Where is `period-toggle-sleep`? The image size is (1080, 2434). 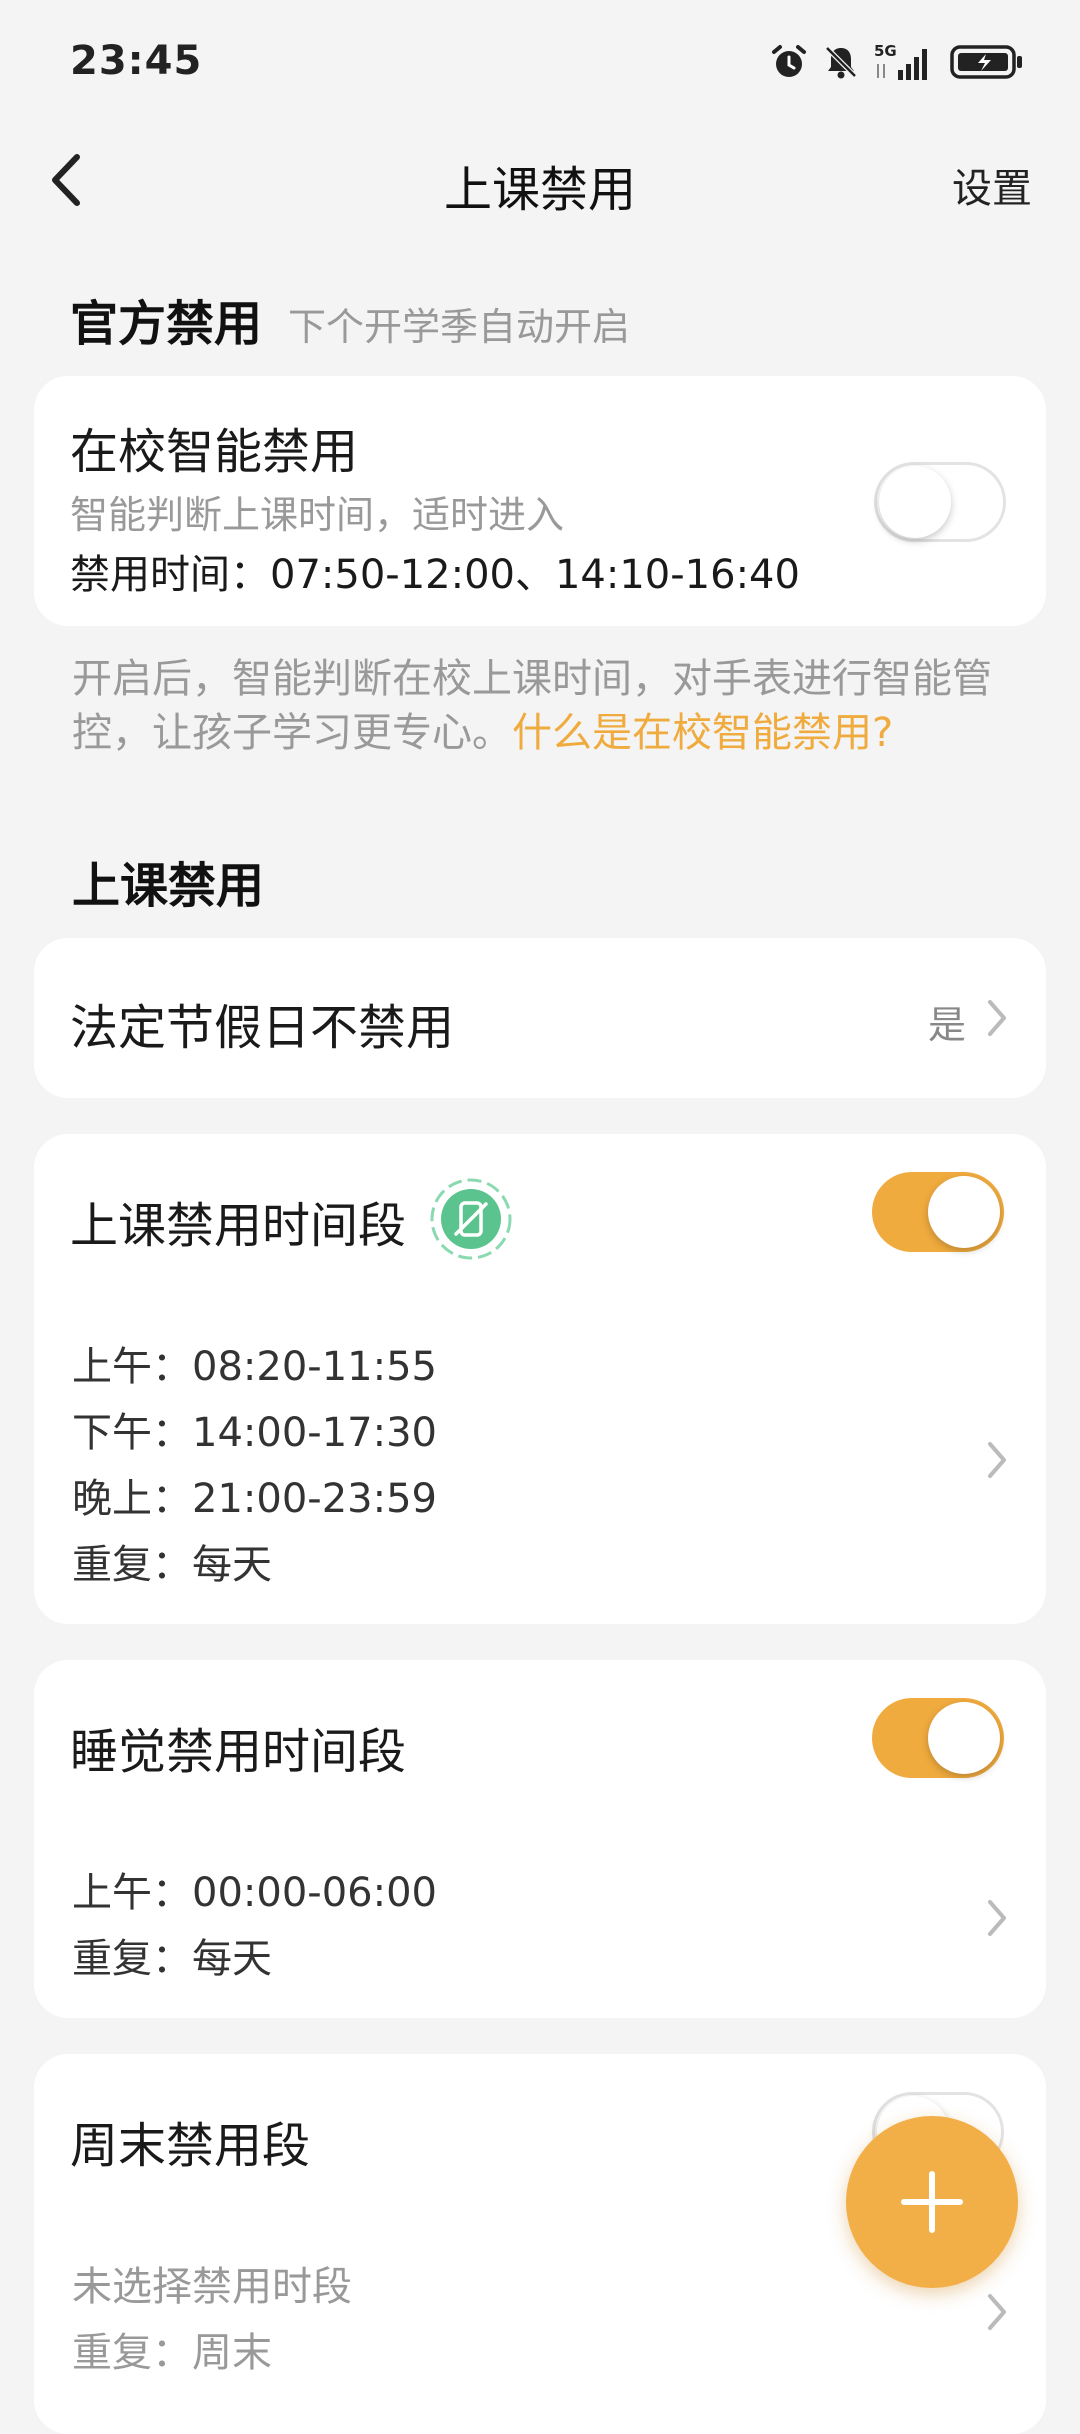
period-toggle-sleep is located at coordinates (938, 1738).